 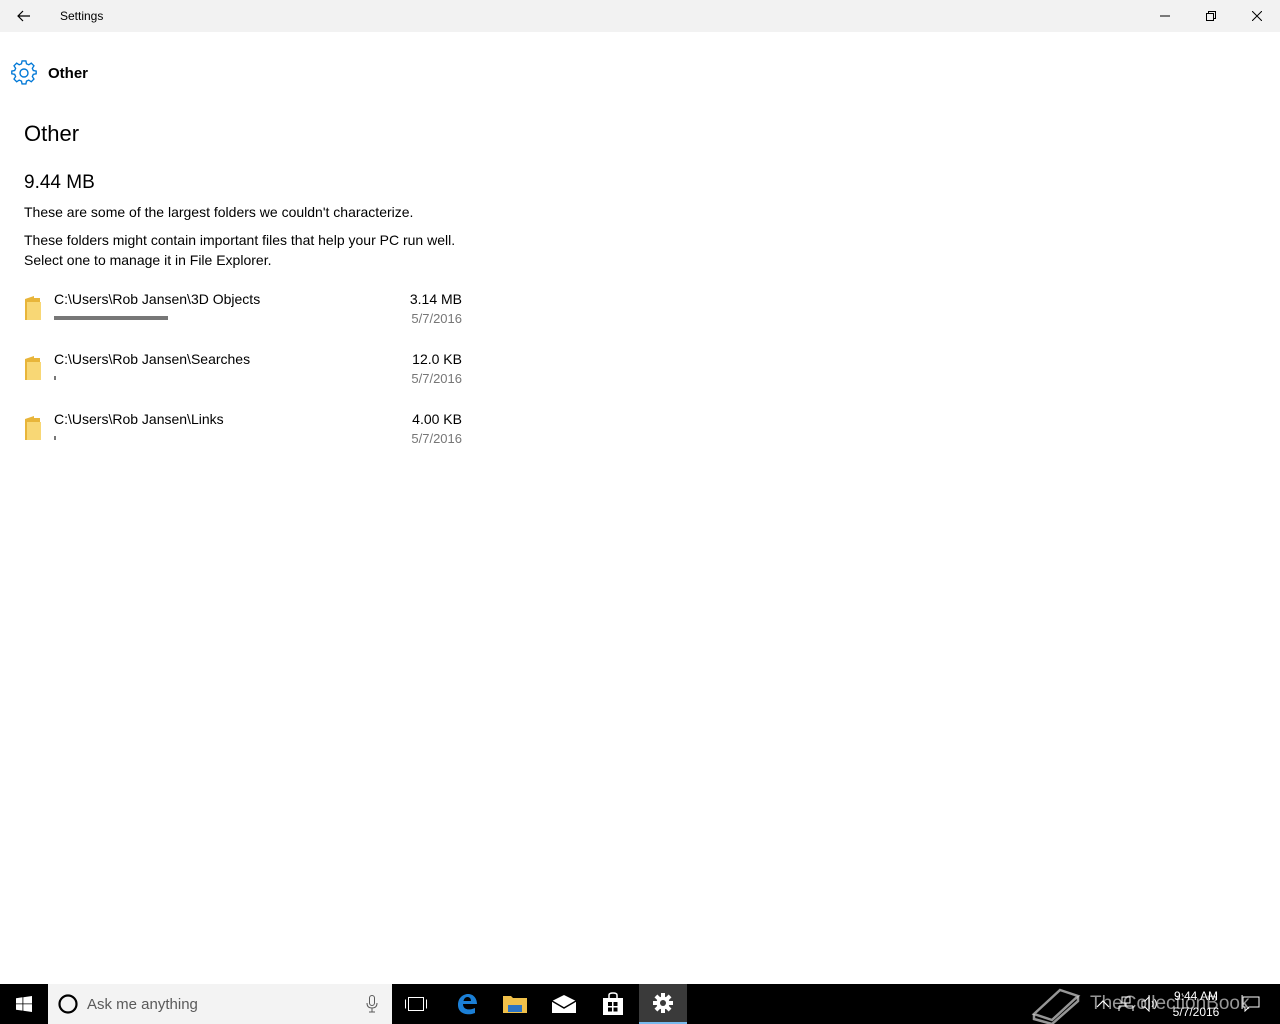 I want to click on minimize-button, so click(x=1165, y=16).